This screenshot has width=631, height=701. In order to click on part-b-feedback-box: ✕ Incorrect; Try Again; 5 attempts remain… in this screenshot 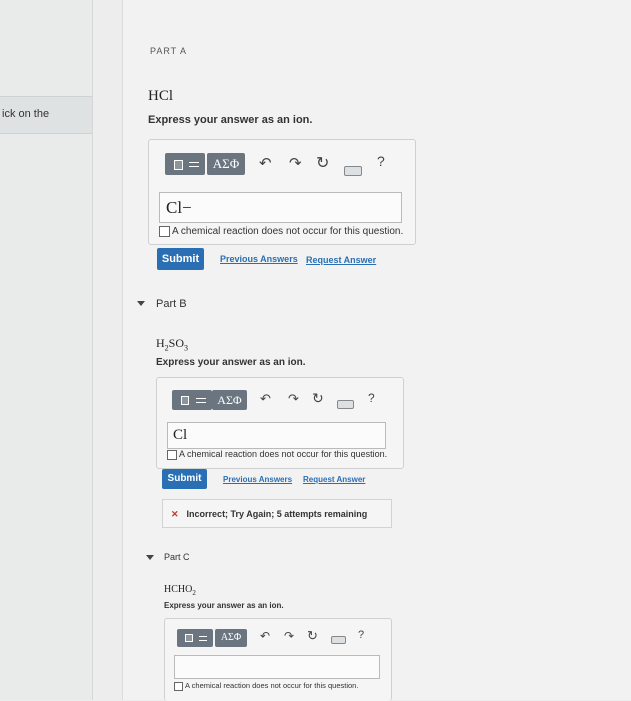, I will do `click(277, 513)`.